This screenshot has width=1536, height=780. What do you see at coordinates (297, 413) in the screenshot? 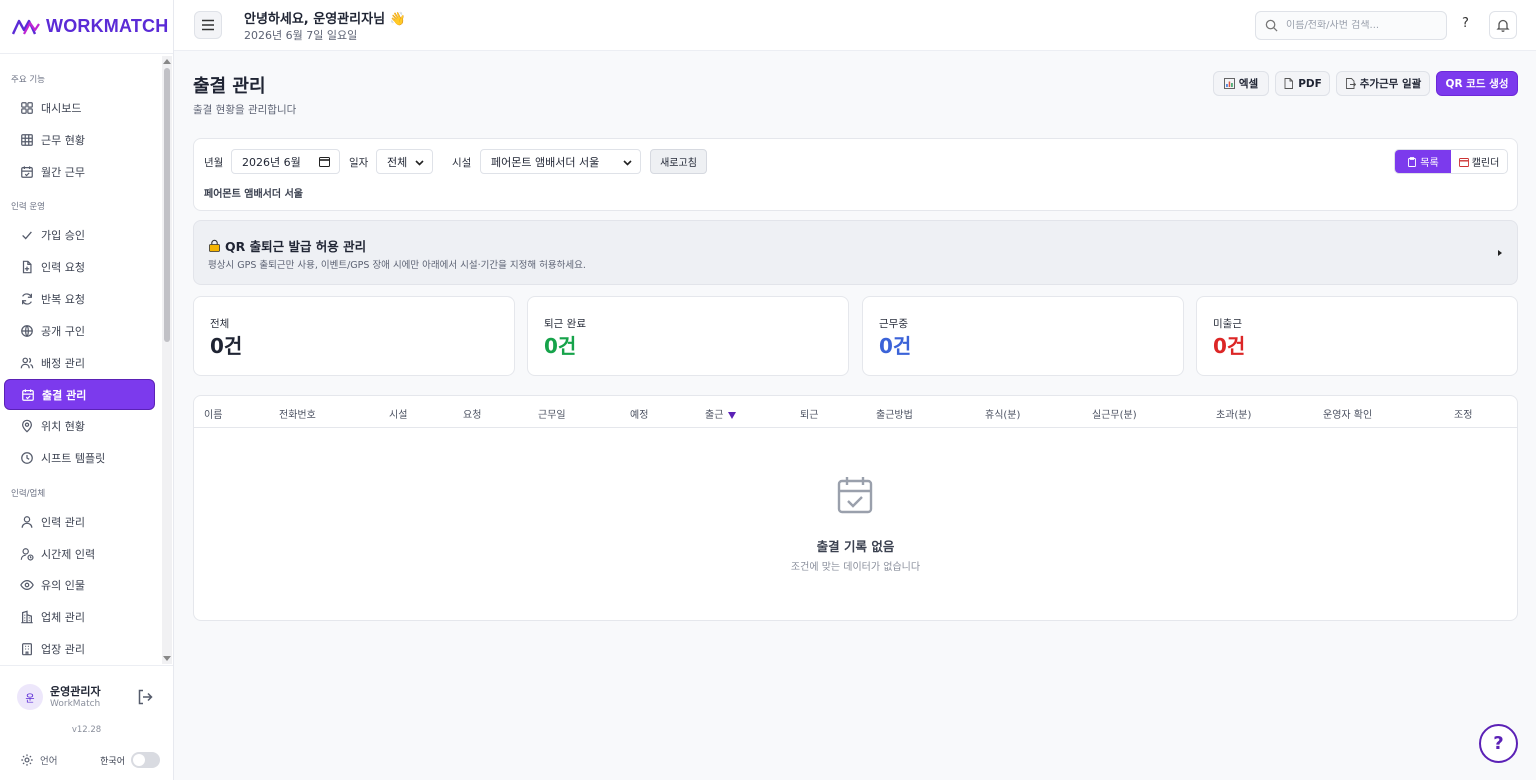
I see `column-header: 전화번호` at bounding box center [297, 413].